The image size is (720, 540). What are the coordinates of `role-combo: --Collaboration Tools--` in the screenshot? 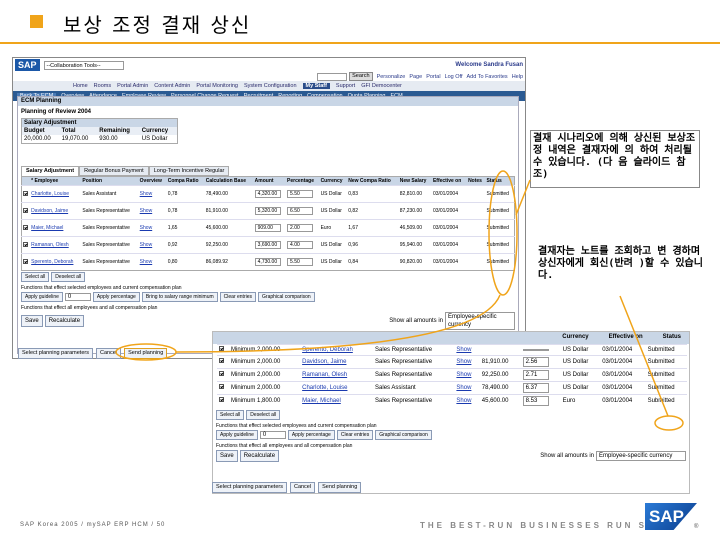 It's located at (83, 65).